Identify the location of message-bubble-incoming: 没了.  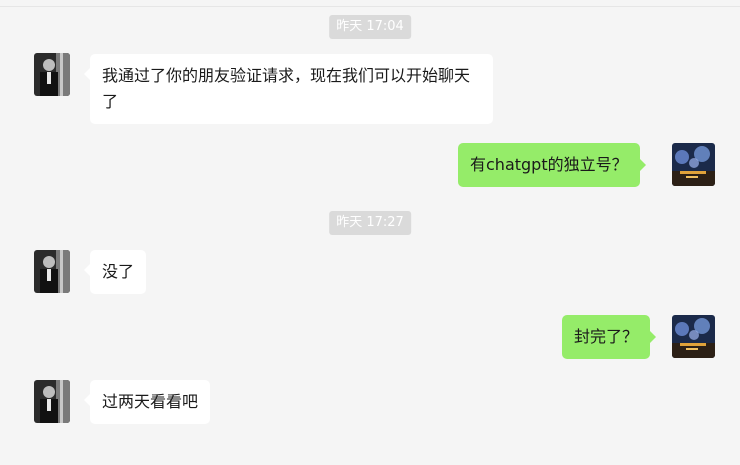
(115, 272).